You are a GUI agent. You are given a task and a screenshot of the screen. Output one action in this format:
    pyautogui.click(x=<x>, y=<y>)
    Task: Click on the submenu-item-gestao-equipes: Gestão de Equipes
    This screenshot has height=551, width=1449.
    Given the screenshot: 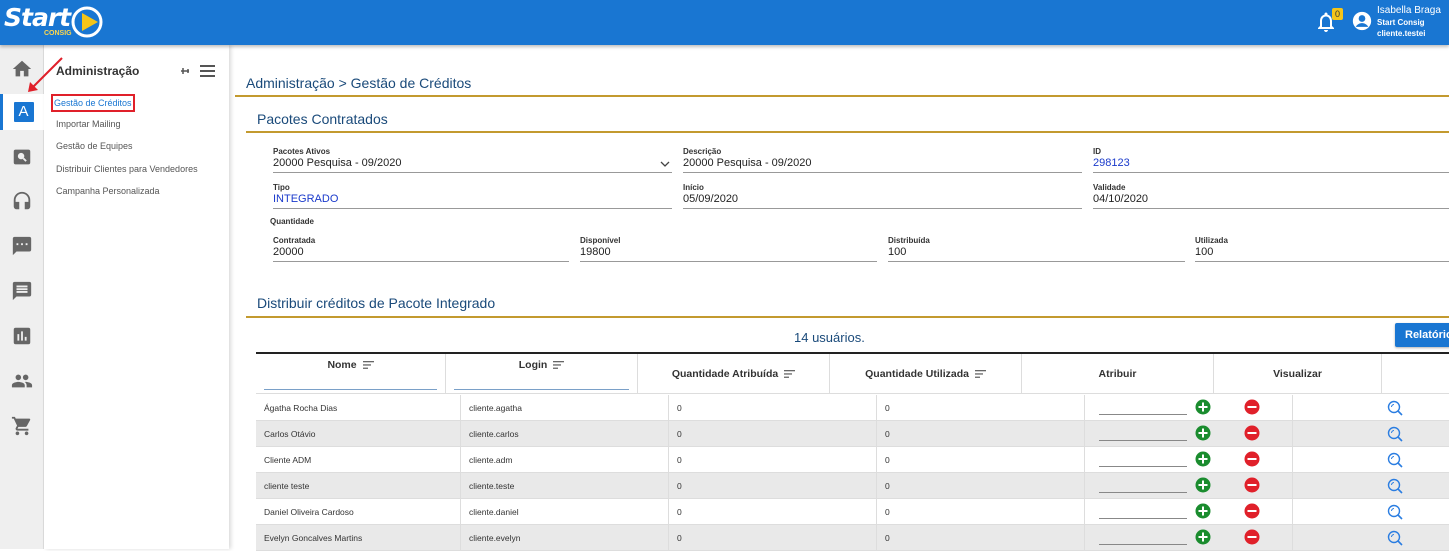 What is the action you would take?
    pyautogui.click(x=94, y=146)
    